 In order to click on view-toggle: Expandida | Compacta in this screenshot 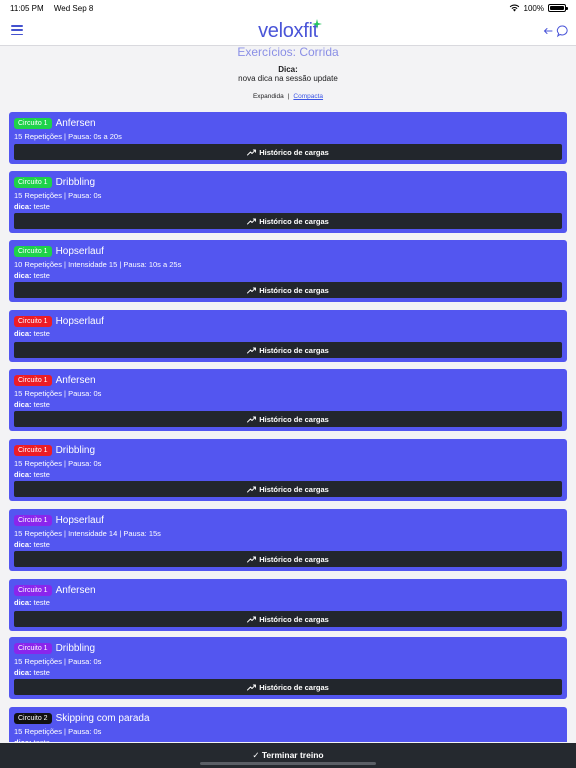, I will do `click(288, 96)`.